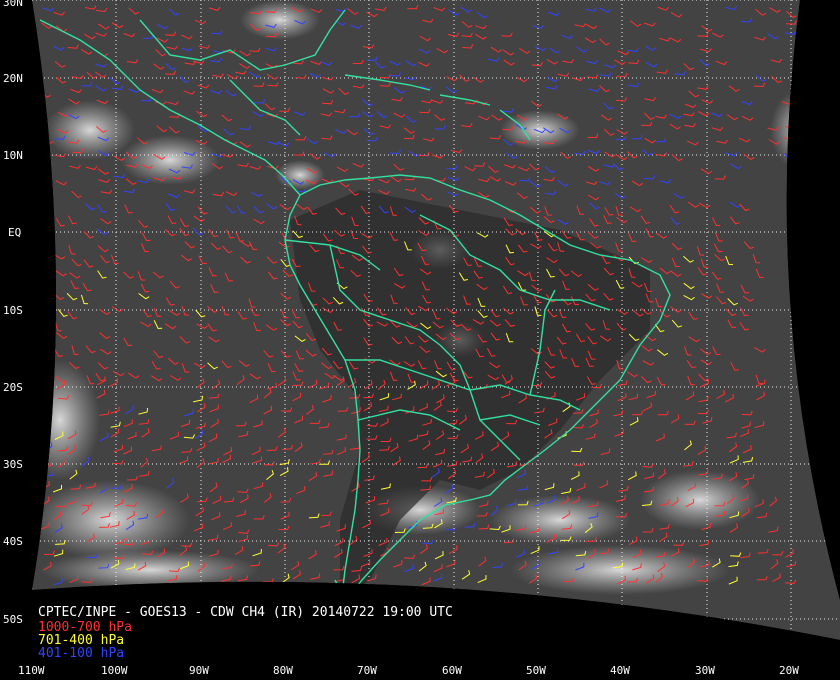  Describe the element at coordinates (789, 670) in the screenshot. I see `lon-label: 20W` at that location.